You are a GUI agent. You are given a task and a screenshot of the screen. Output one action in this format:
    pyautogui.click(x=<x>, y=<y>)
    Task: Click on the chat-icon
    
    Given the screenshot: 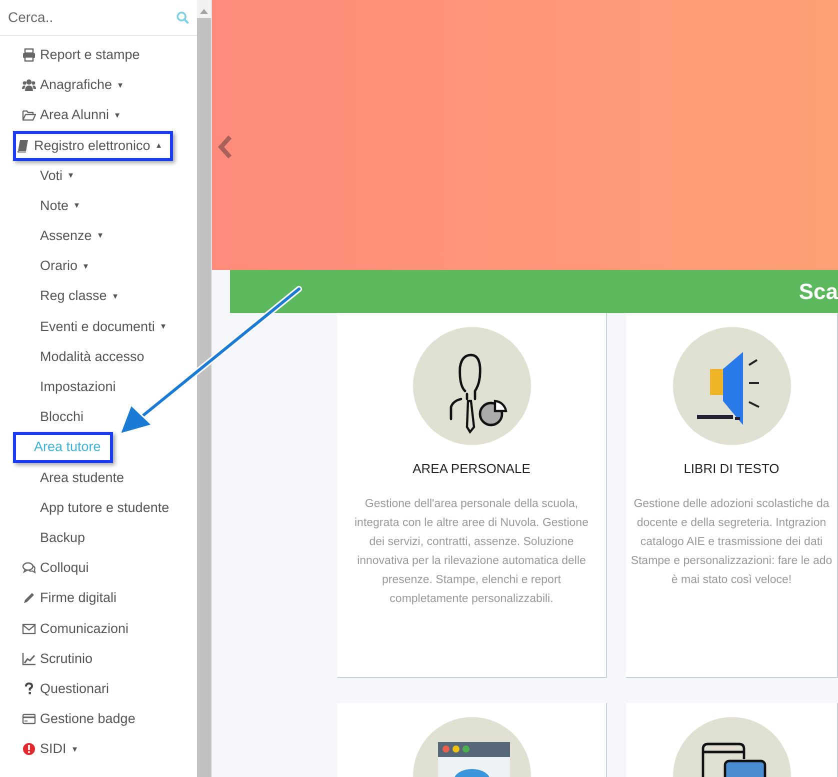 What is the action you would take?
    pyautogui.click(x=29, y=568)
    